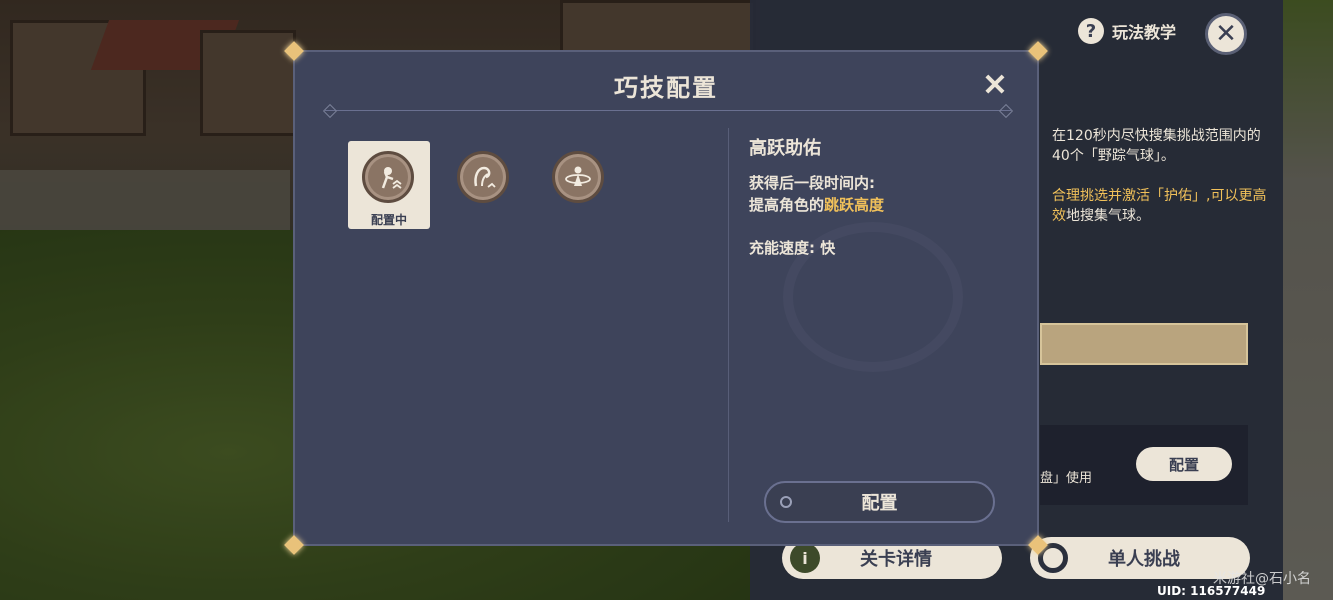 The image size is (1333, 600). I want to click on tutorial-label: 玩法教学, so click(1144, 32).